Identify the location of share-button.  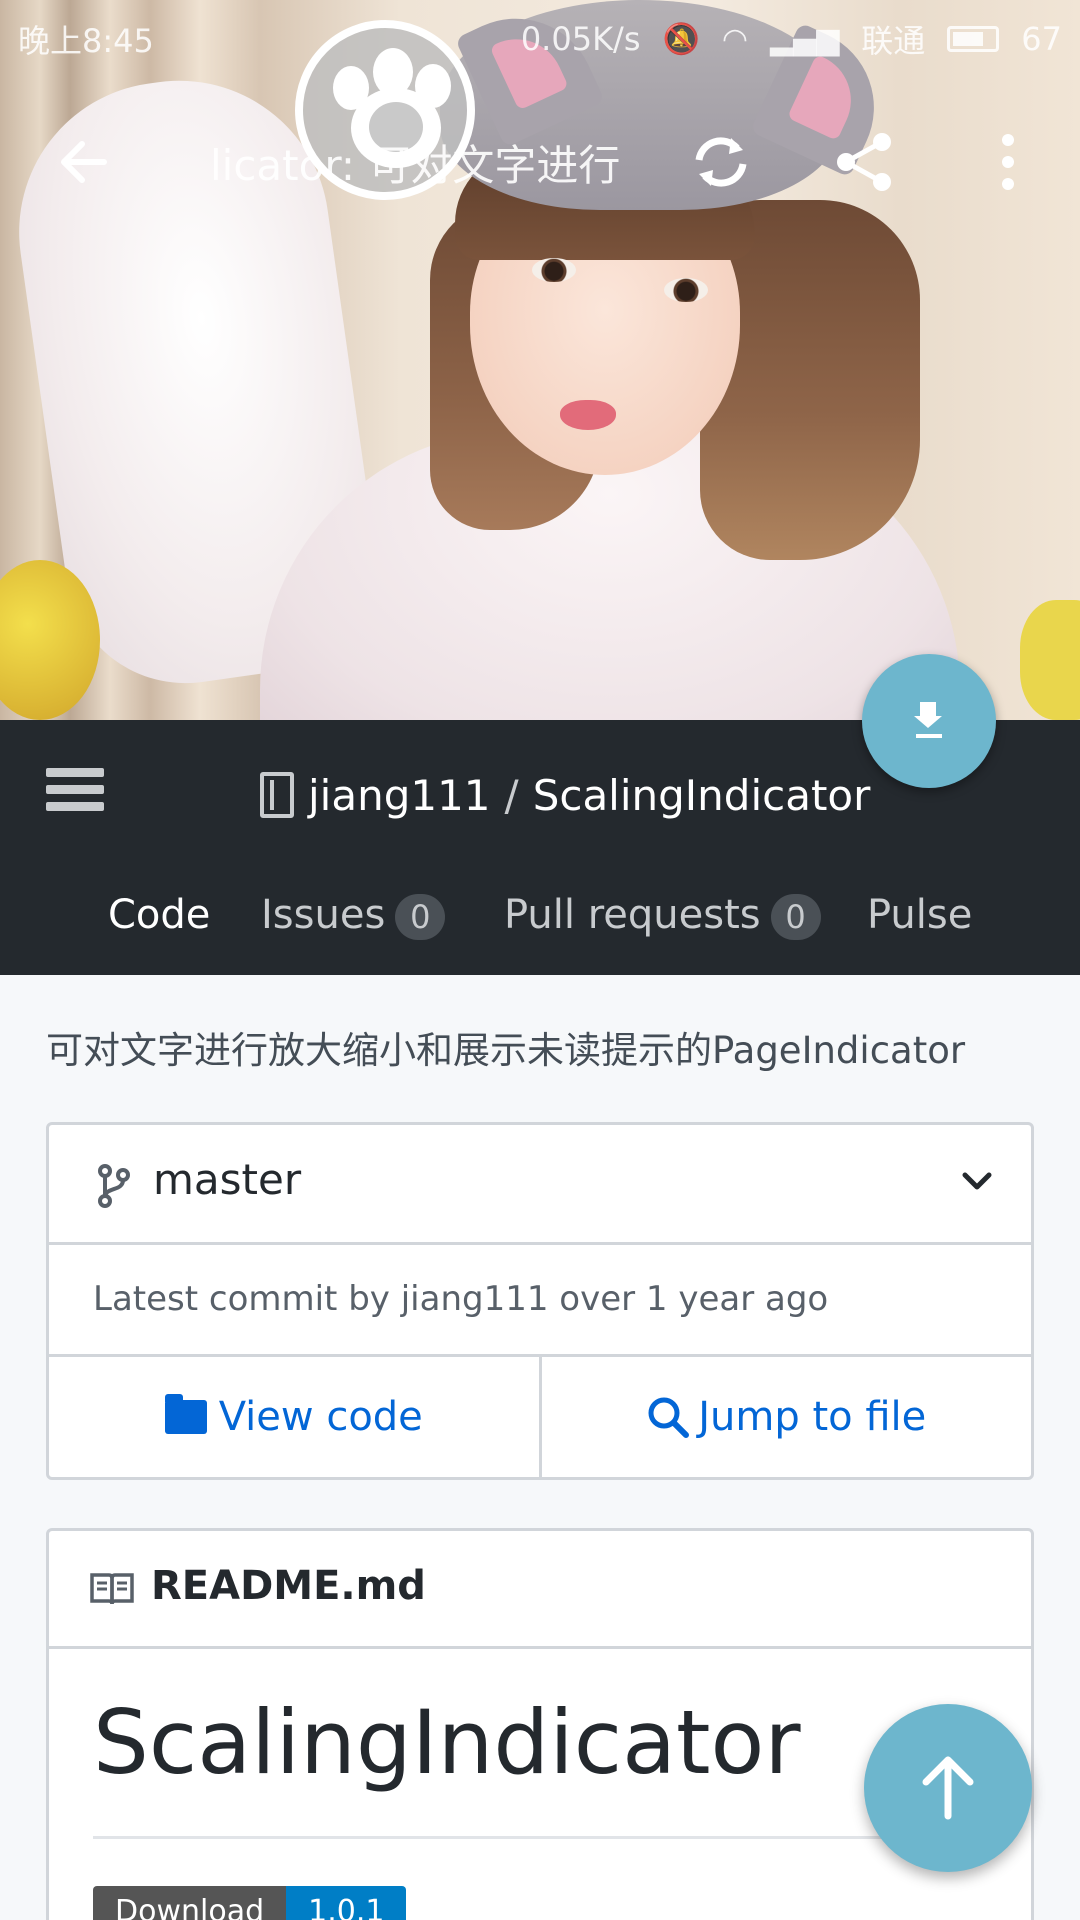
(864, 162).